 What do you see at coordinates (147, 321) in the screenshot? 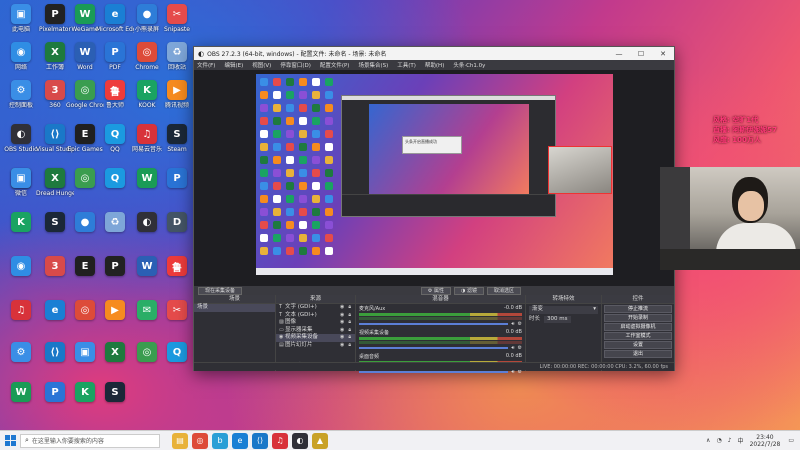
I see `desktop-icon: ✉` at bounding box center [147, 321].